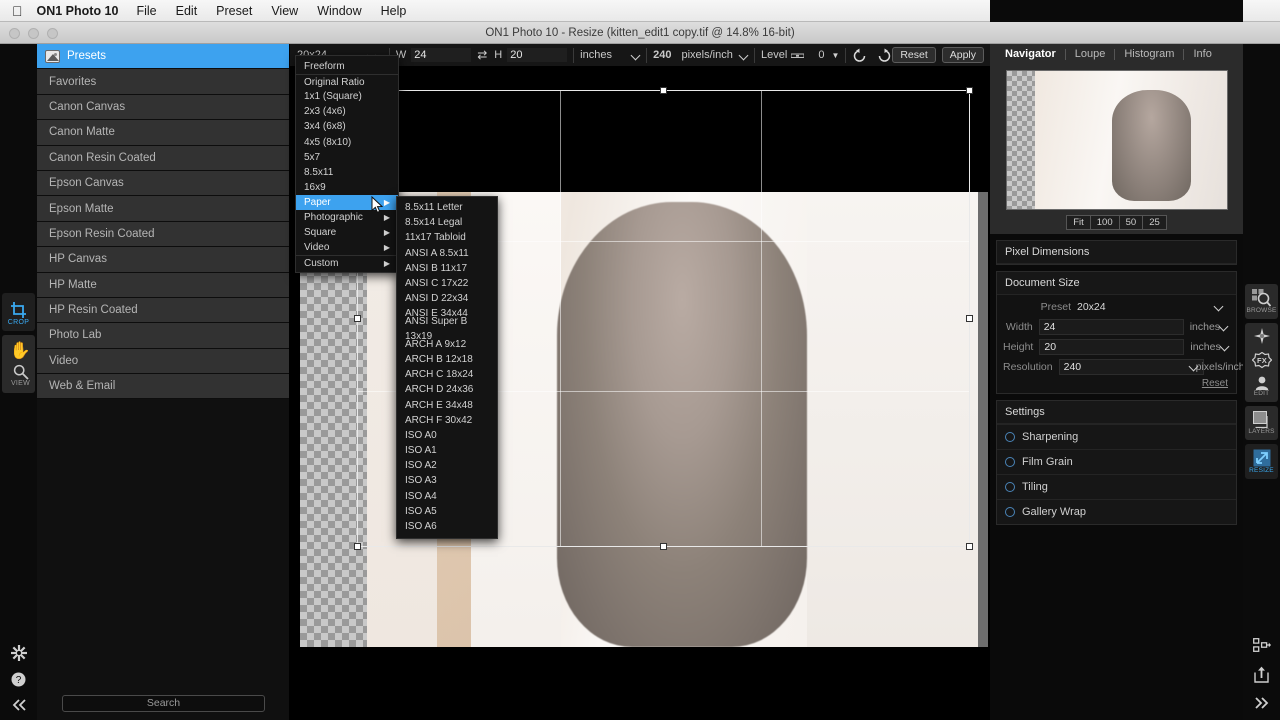 This screenshot has width=1280, height=720. Describe the element at coordinates (1010, 512) in the screenshot. I see `gallery-wrap-toggle-icon` at that location.